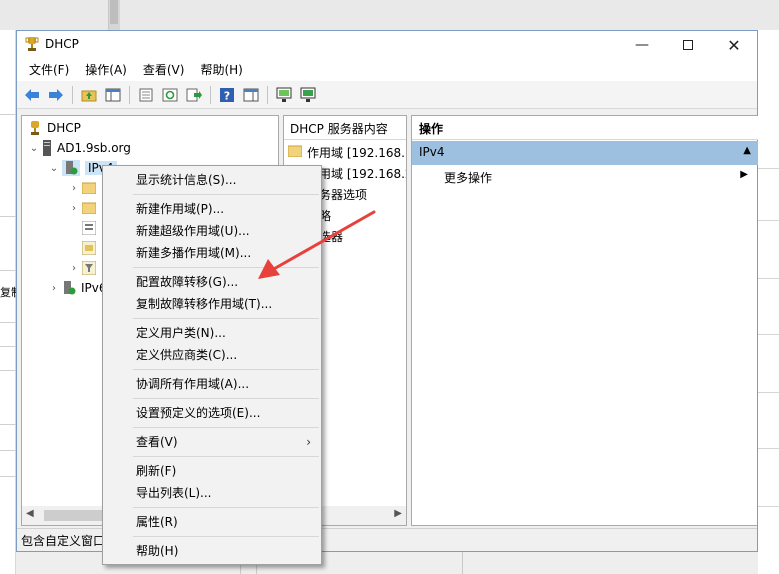 The width and height of the screenshot is (779, 574). Describe the element at coordinates (30, 513) in the screenshot. I see `scroll-left-icon: ◀` at that location.